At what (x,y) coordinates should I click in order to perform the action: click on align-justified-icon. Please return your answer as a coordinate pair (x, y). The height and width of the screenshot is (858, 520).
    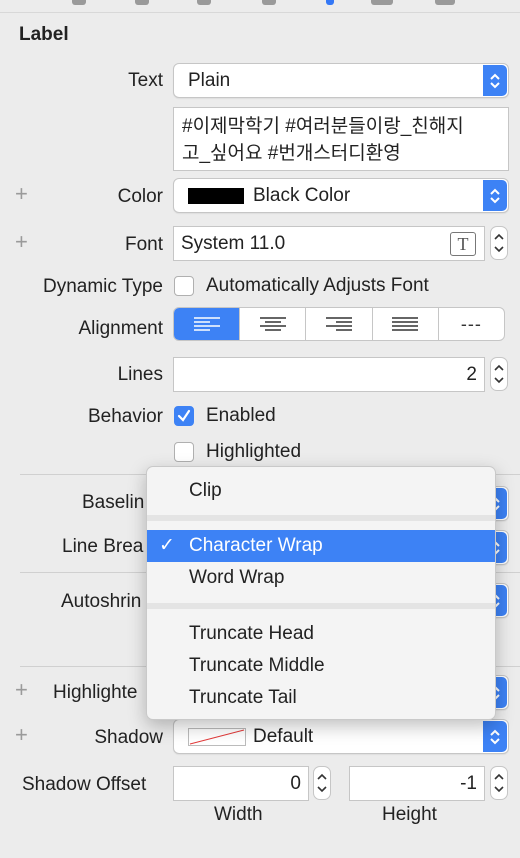
    Looking at the image, I should click on (404, 324).